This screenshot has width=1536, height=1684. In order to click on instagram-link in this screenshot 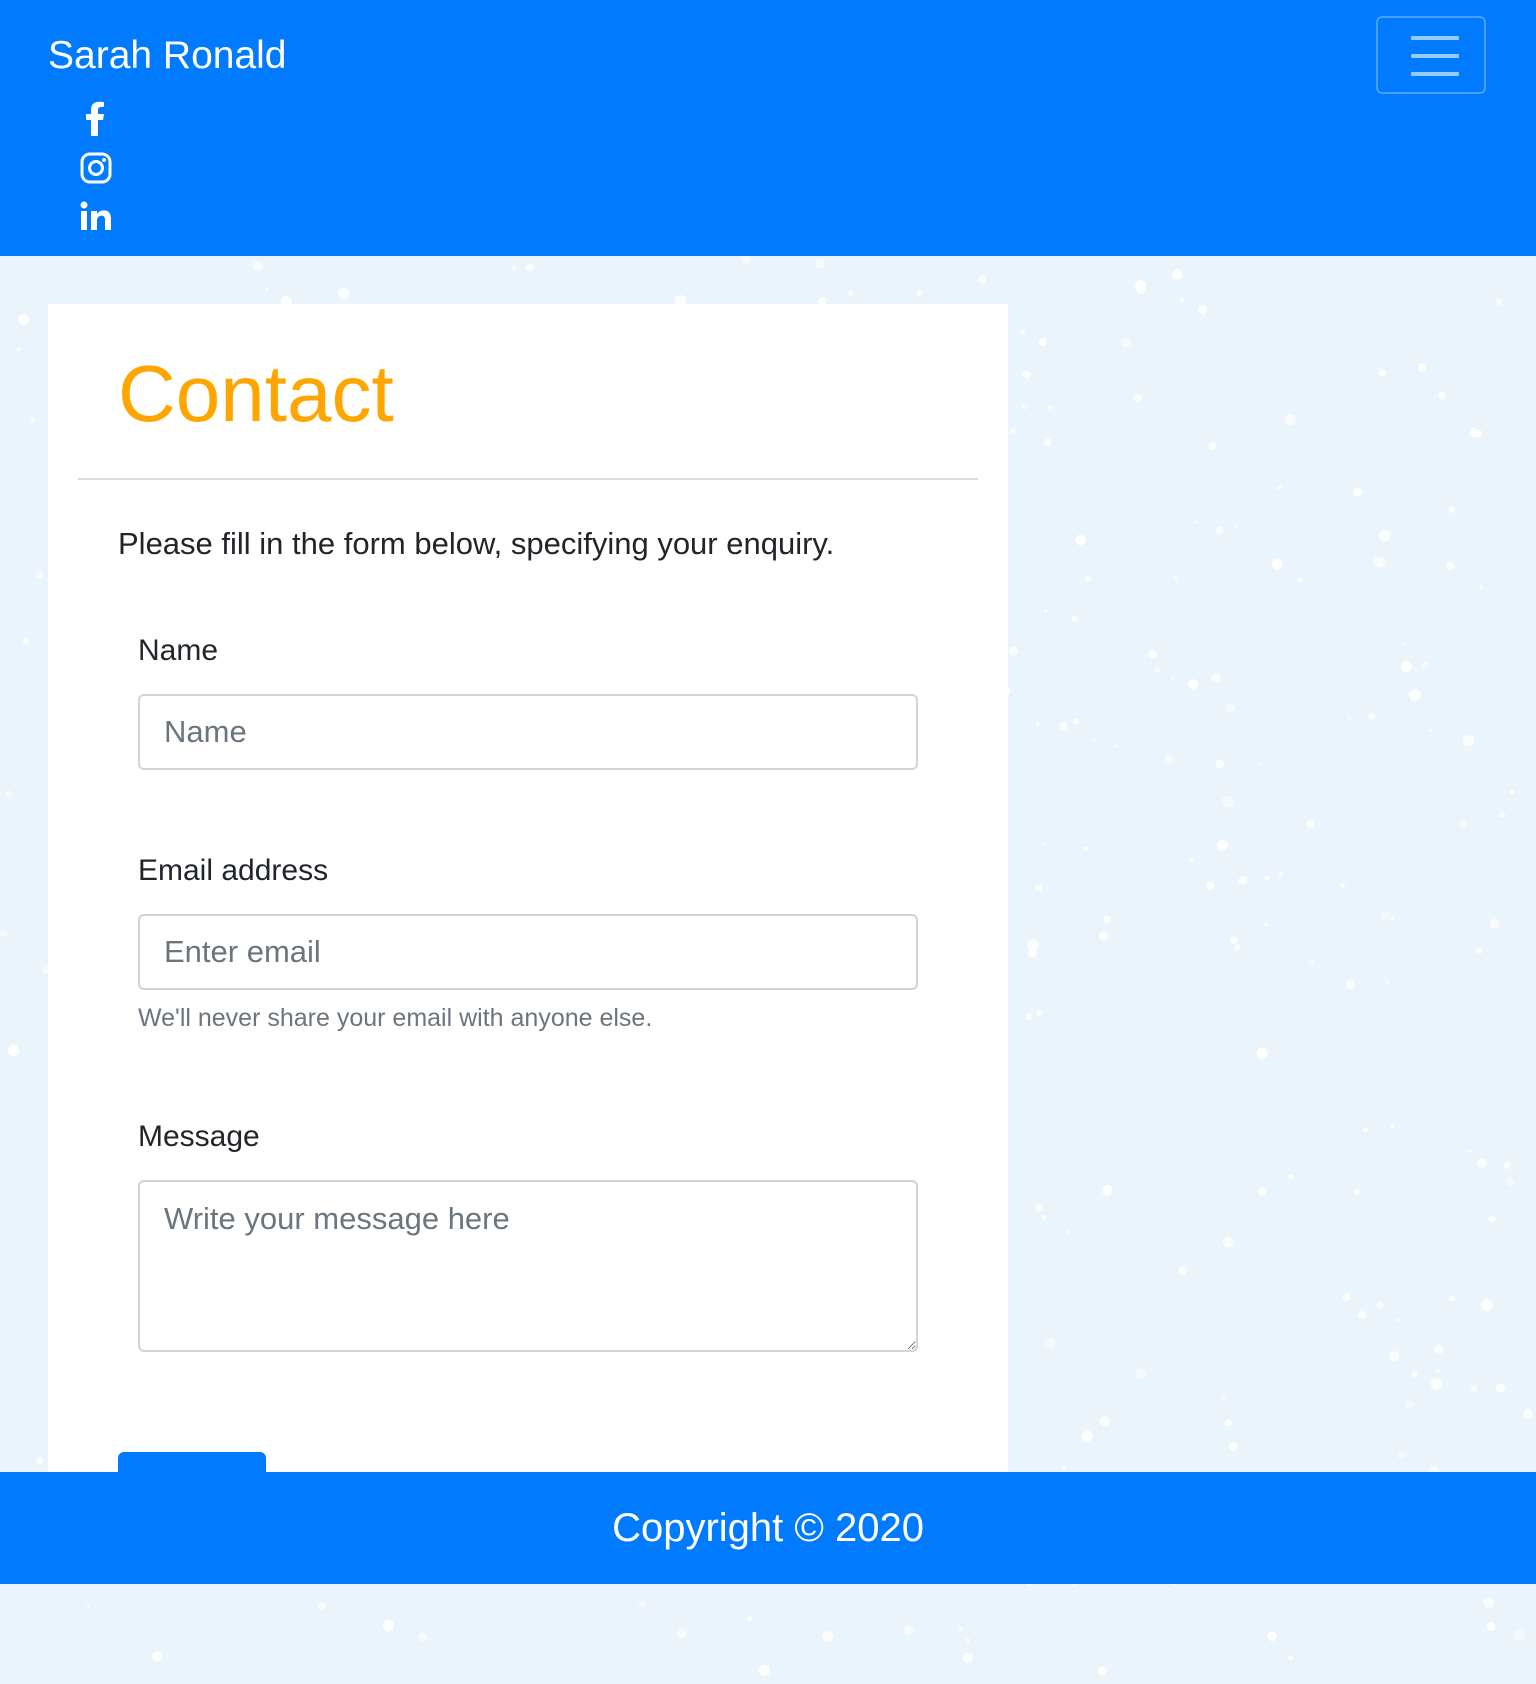, I will do `click(96, 168)`.